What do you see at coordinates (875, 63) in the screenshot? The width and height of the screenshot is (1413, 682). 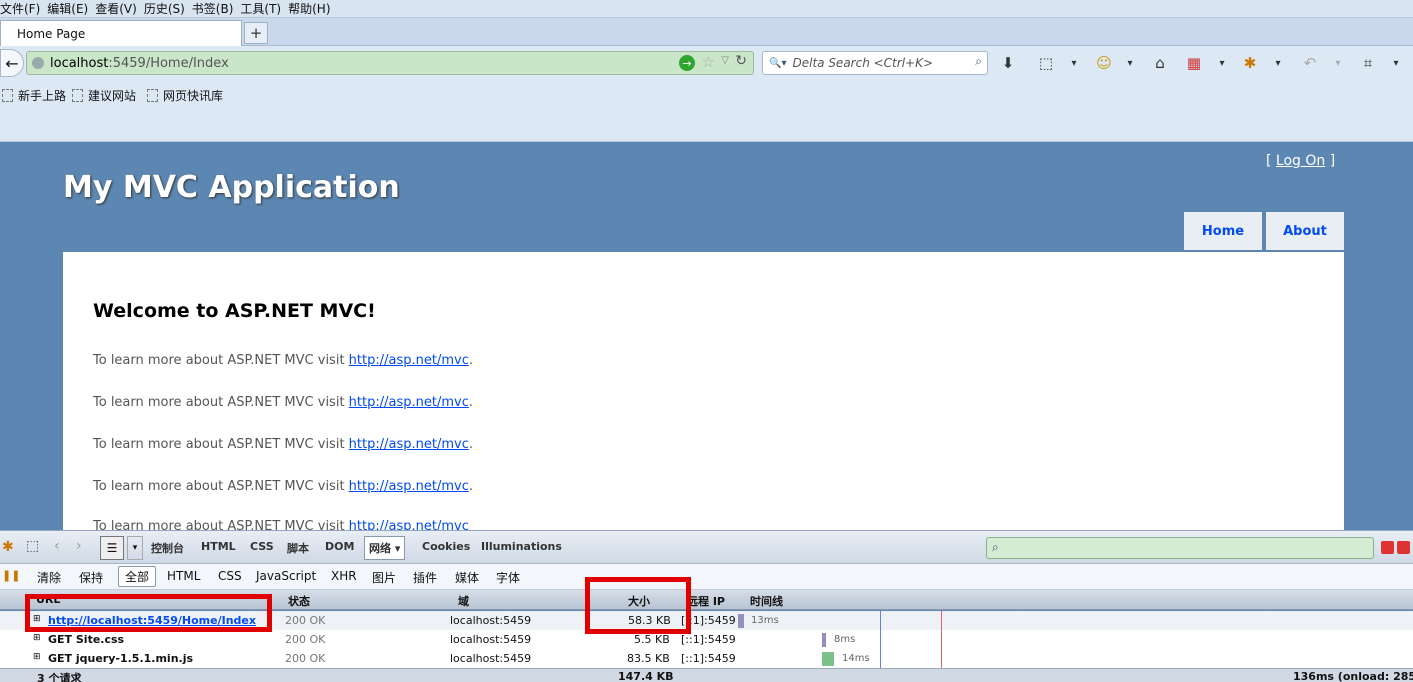 I see `search-bar: 🔍▾ Delta Search <Ctrl+K> ⌕` at bounding box center [875, 63].